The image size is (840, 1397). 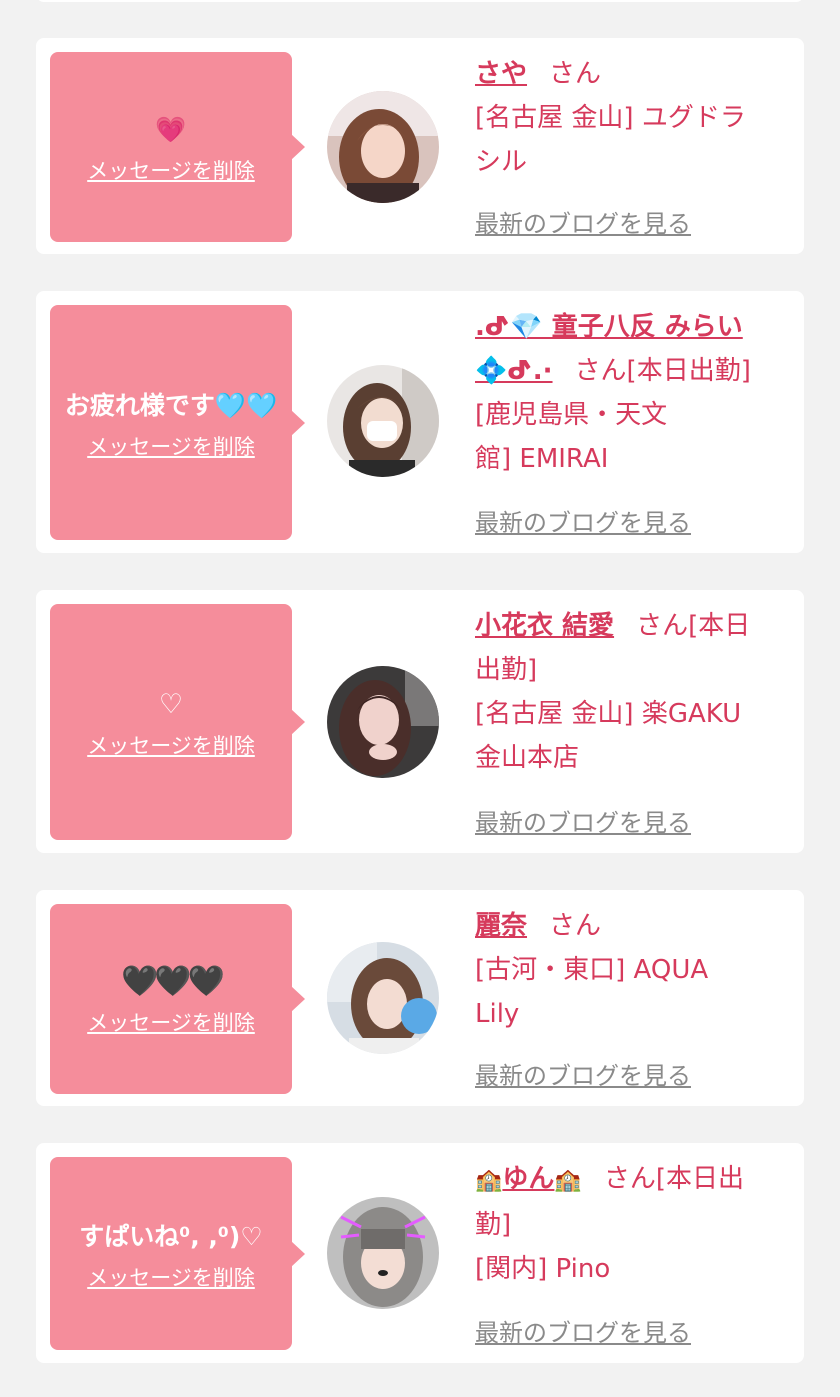 What do you see at coordinates (177, 722) in the screenshot?
I see `message-bubble: ♡ メッセージを削除` at bounding box center [177, 722].